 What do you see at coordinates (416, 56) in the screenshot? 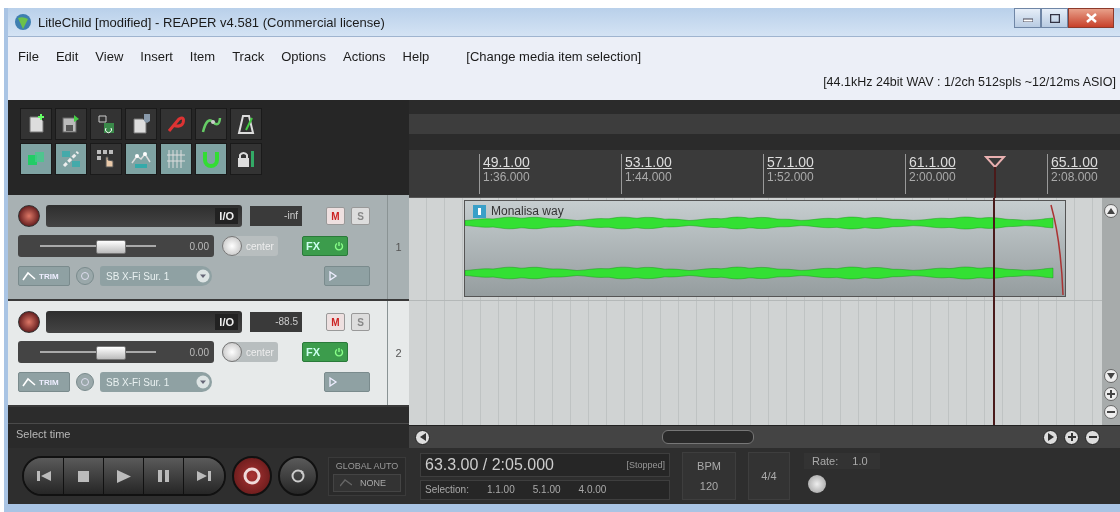
I see `menu-item: Help` at bounding box center [416, 56].